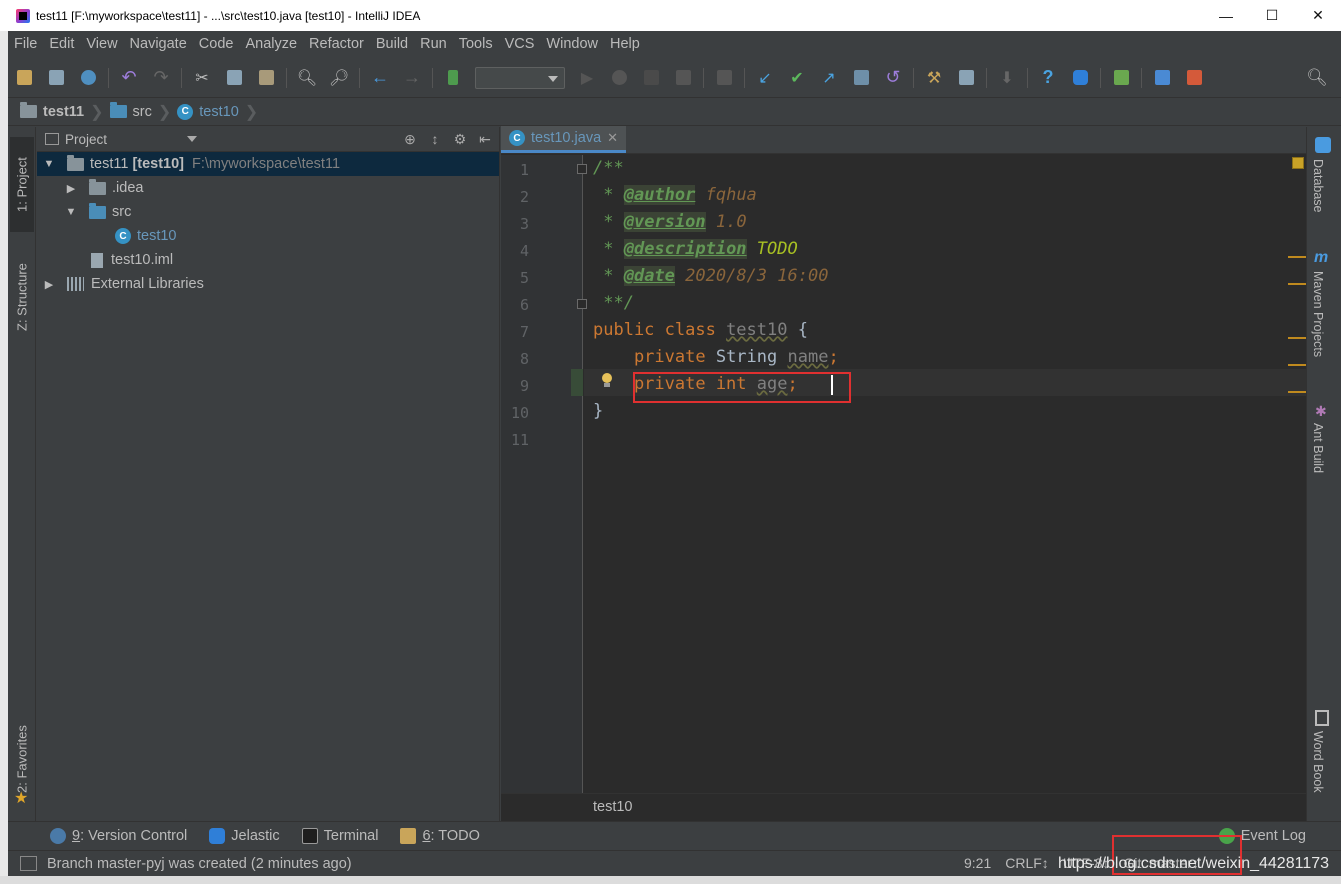 This screenshot has height=884, width=1341. I want to click on find-icon: 🔍︎, so click(307, 78).